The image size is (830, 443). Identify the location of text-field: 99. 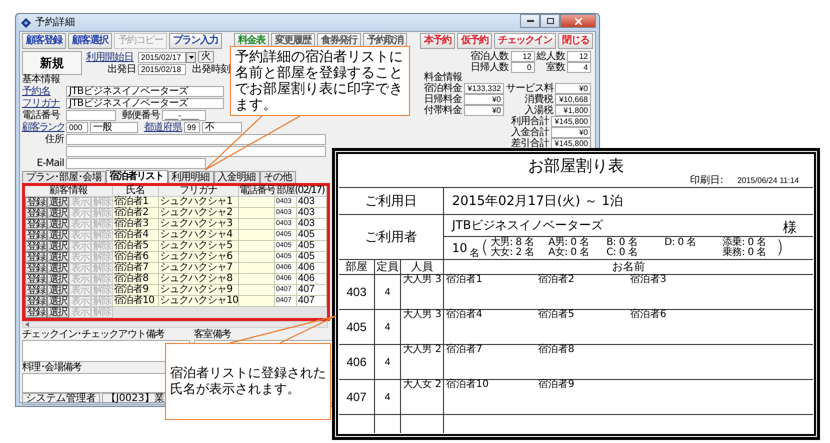
(192, 127).